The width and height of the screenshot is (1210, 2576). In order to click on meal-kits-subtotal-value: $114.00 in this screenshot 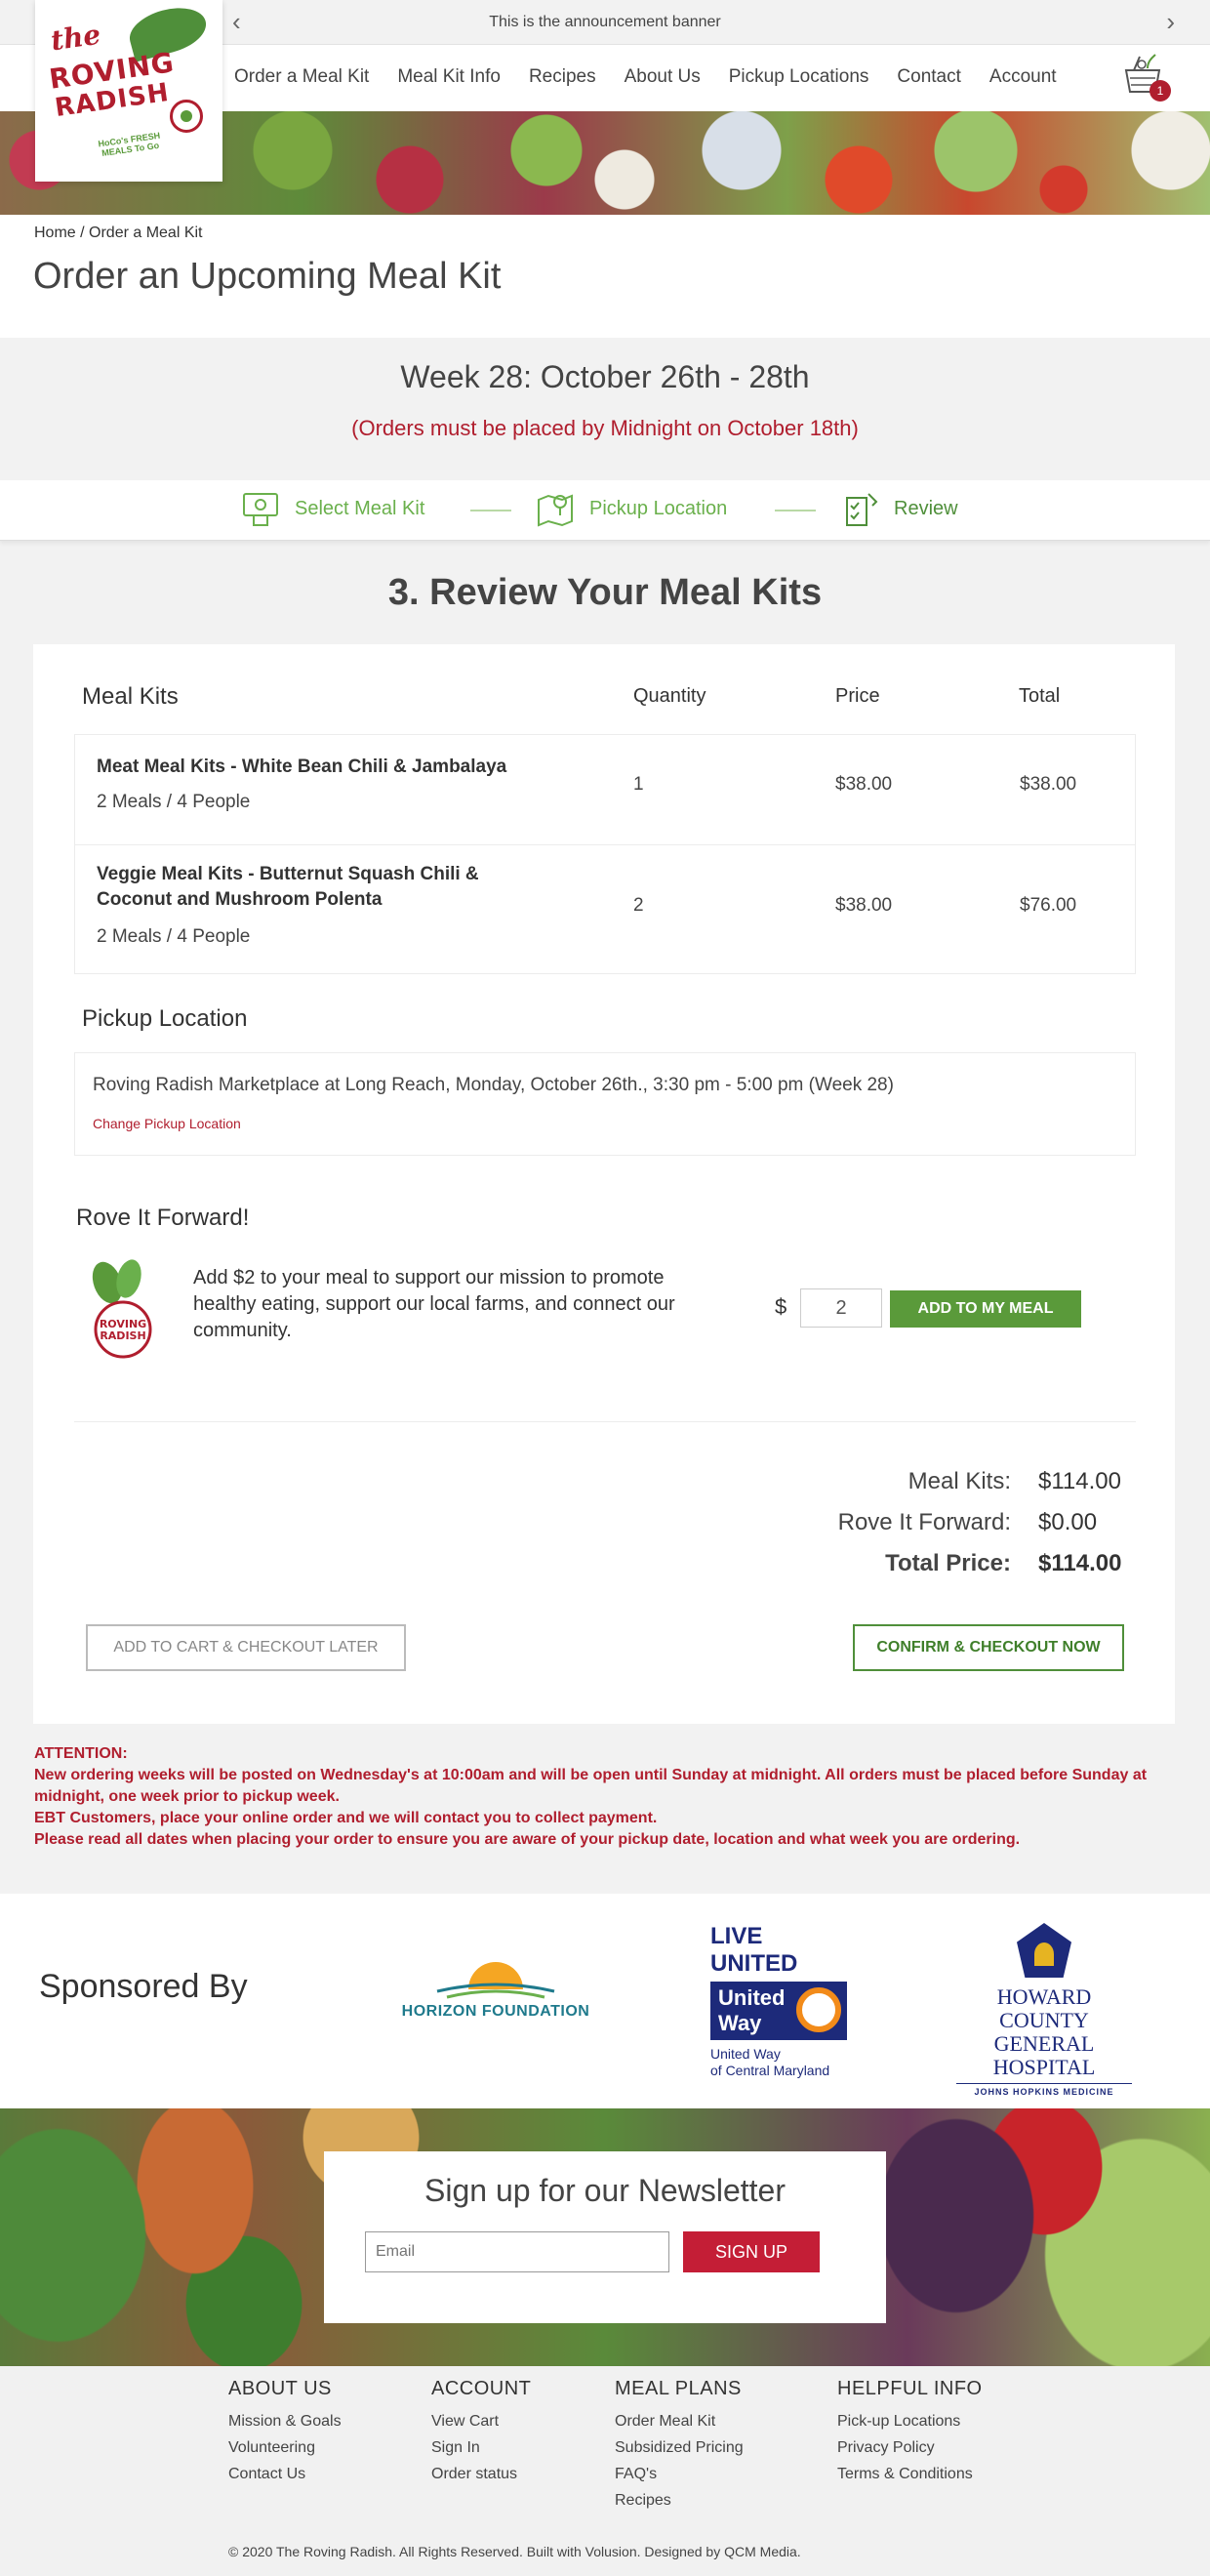, I will do `click(1079, 1481)`.